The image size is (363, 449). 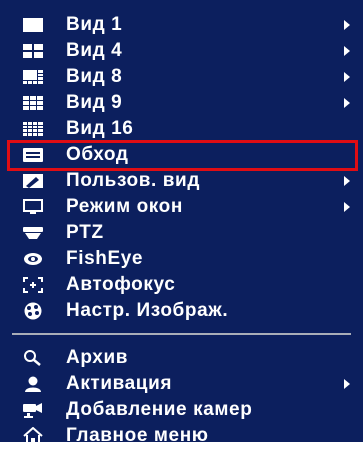 I want to click on menu-item-window-mode: Режим окон, so click(x=181, y=207).